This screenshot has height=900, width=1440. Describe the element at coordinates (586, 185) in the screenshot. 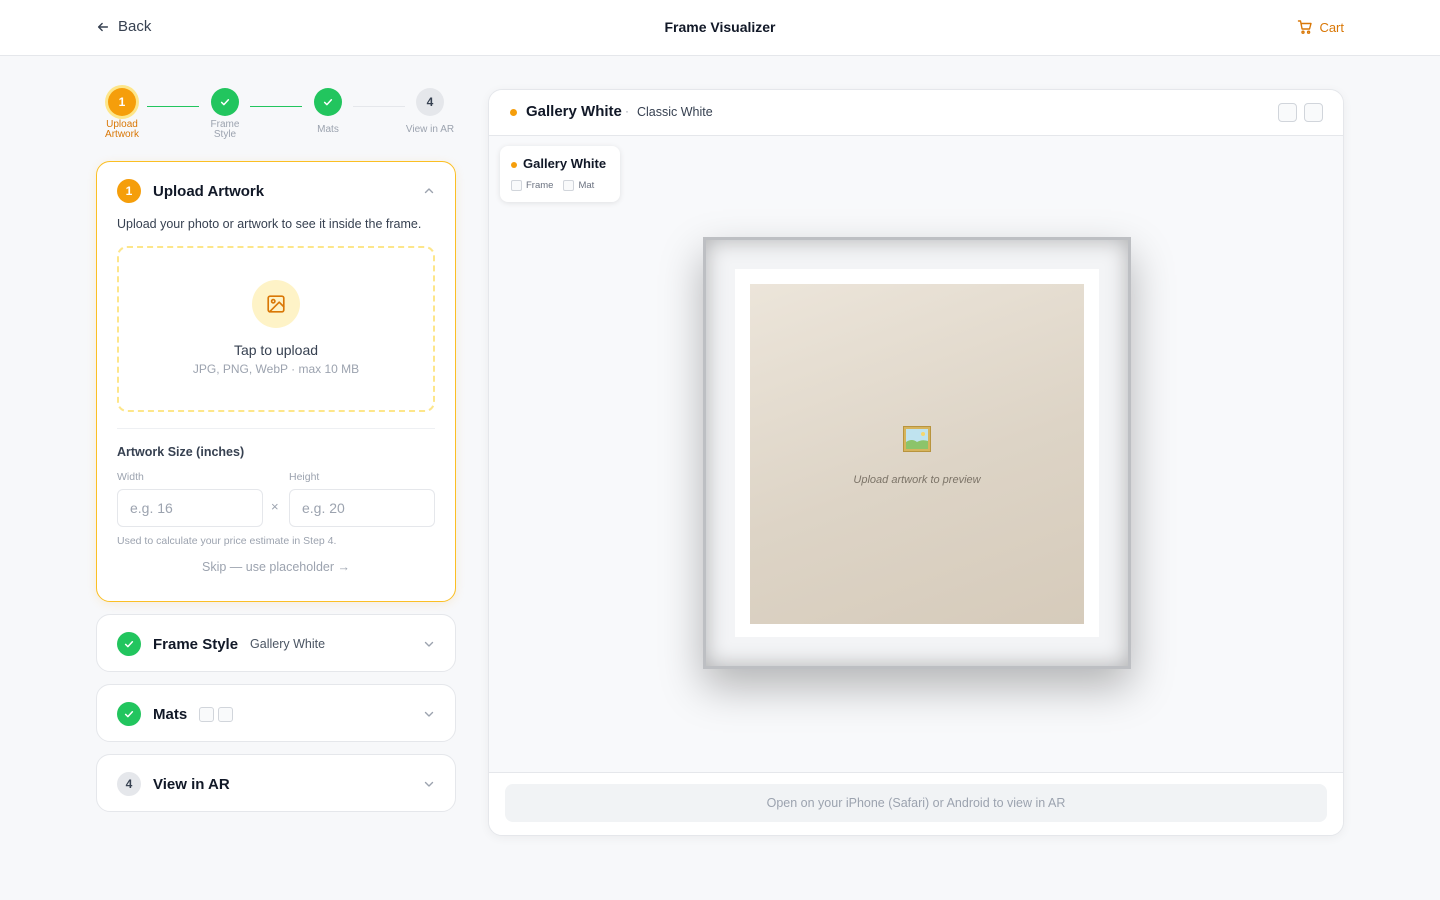

I see `mat-swatch-label: Mat` at that location.